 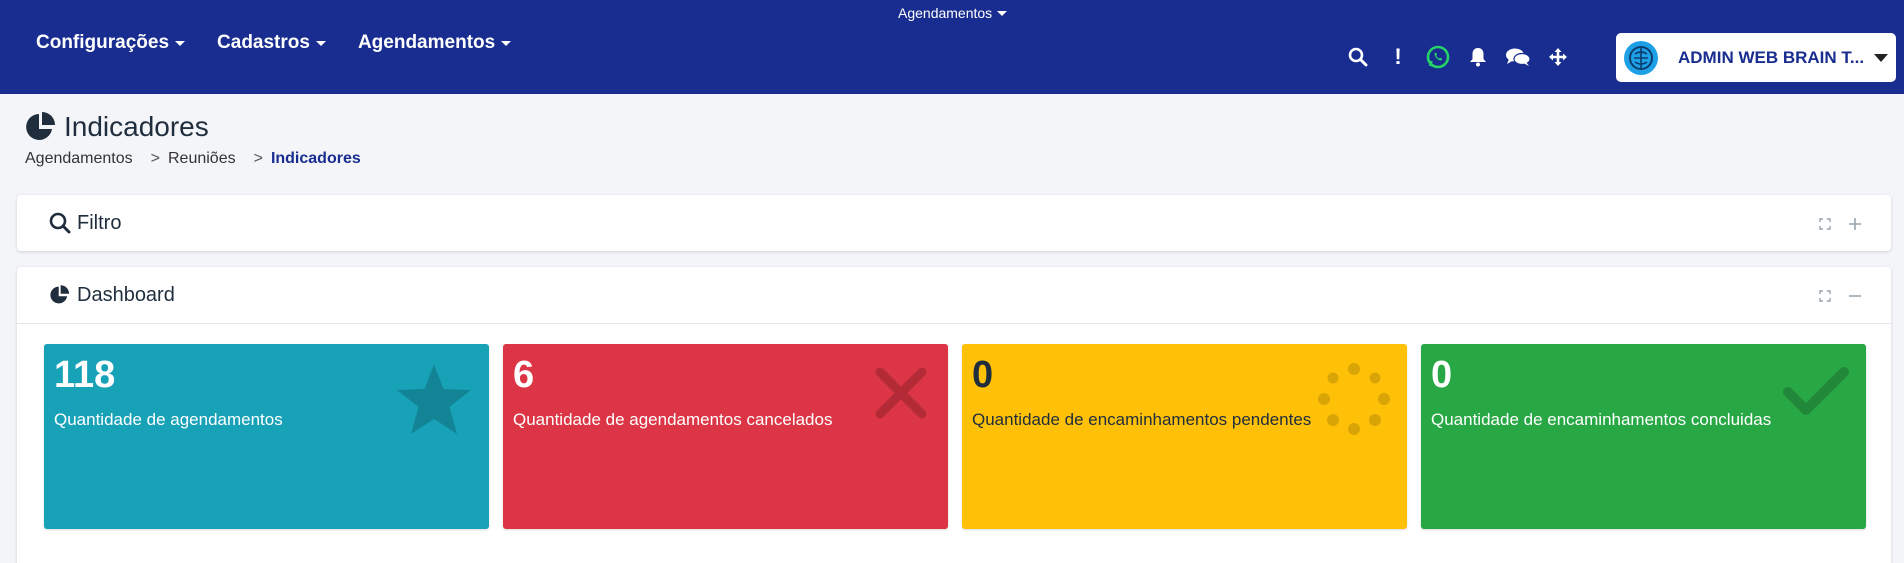 What do you see at coordinates (673, 419) in the screenshot?
I see `stat-label: Quantidade de agendamentos cancelados` at bounding box center [673, 419].